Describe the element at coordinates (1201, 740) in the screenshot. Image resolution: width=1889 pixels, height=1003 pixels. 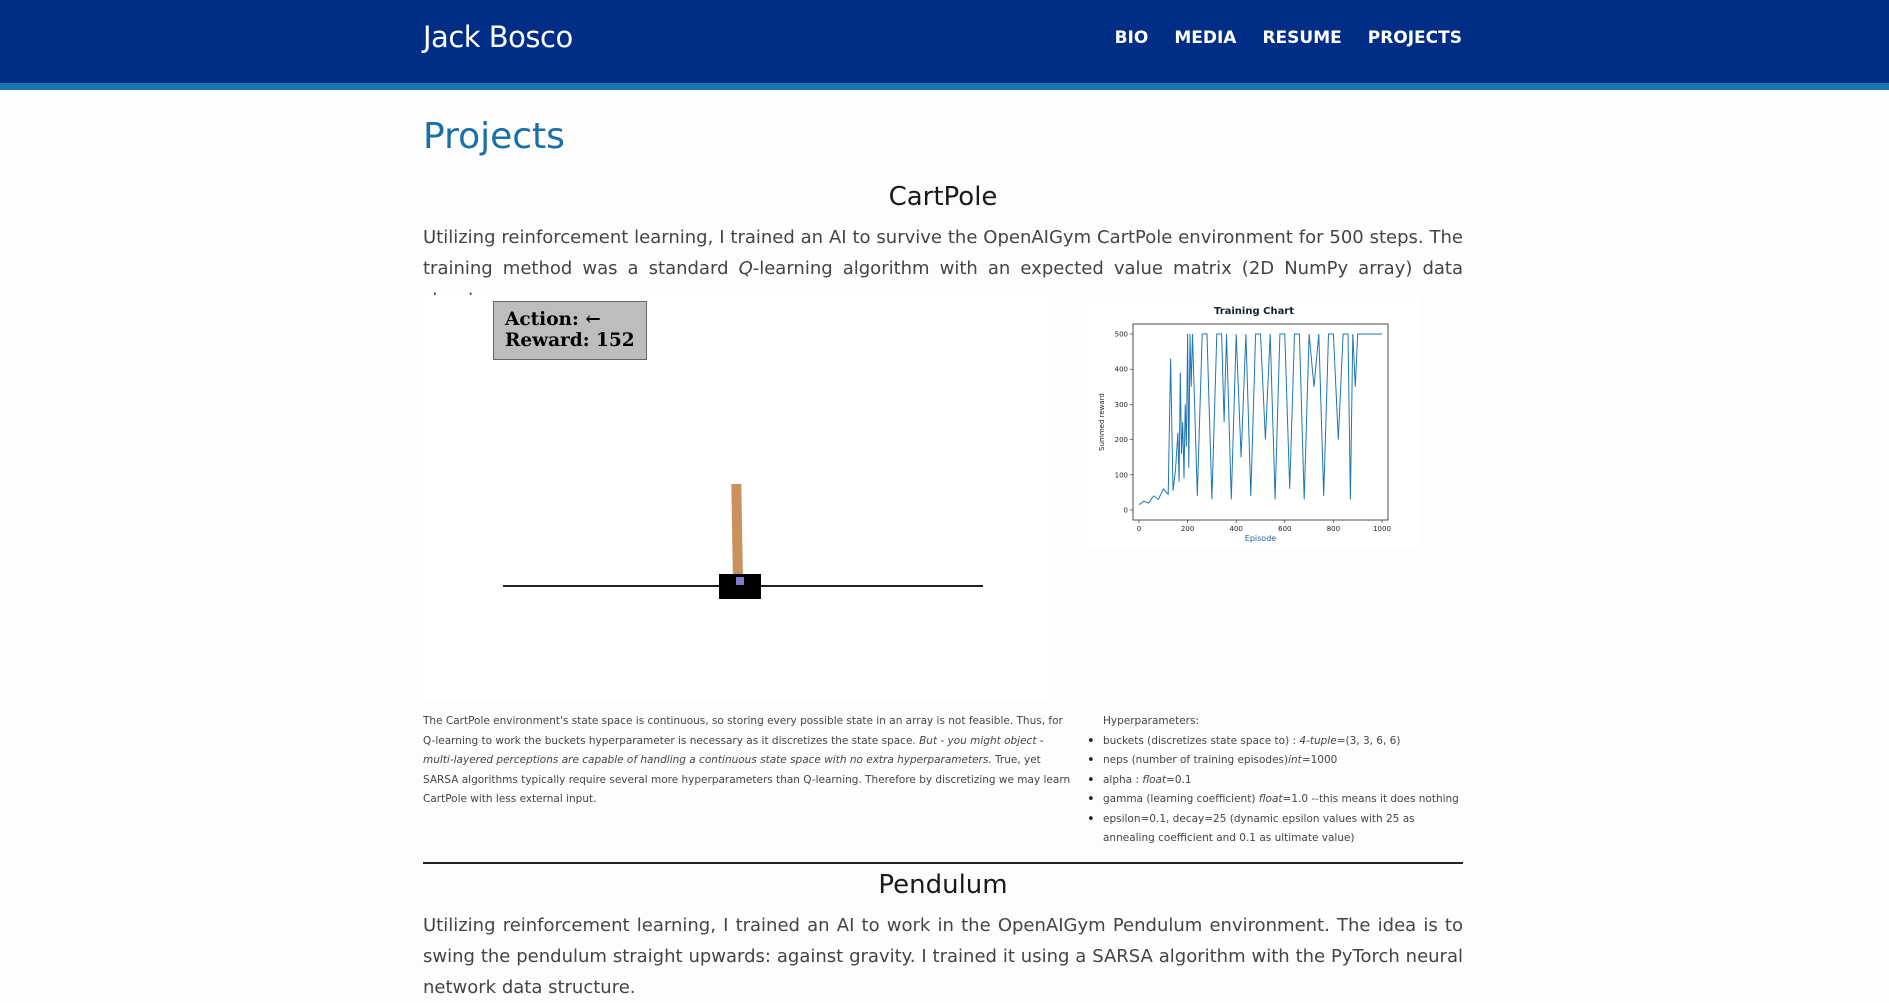
I see `hp-text: buckets (discretizes state space to) :` at that location.